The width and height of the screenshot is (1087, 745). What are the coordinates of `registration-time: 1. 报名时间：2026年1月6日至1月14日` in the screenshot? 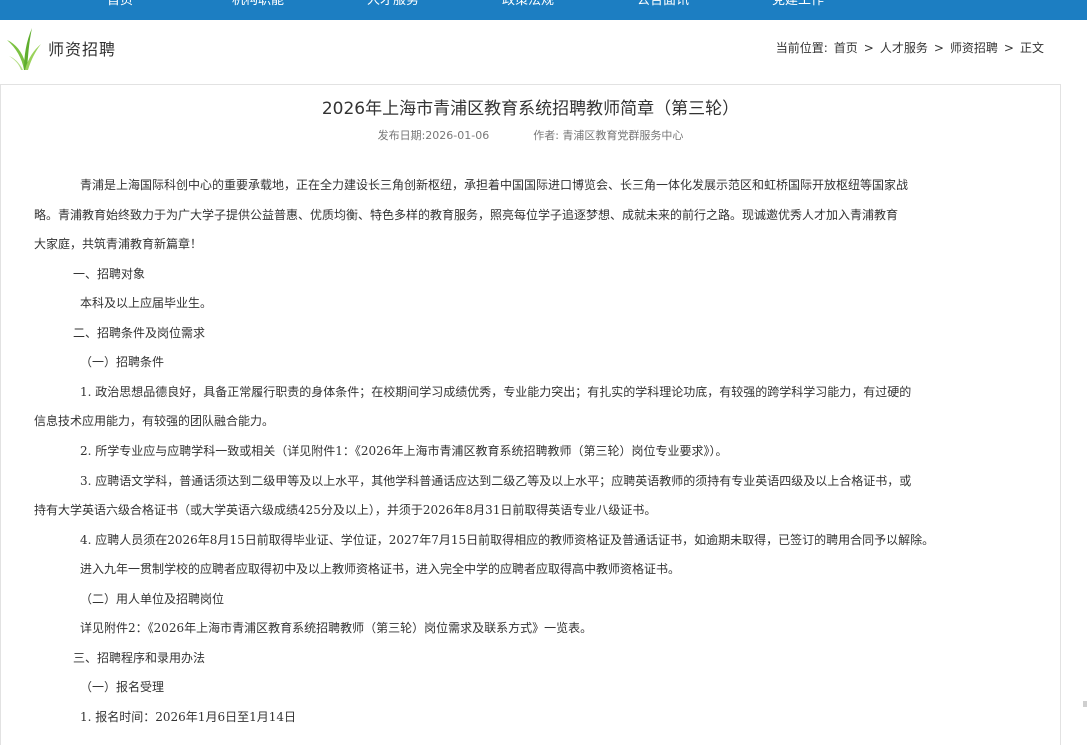 It's located at (188, 716).